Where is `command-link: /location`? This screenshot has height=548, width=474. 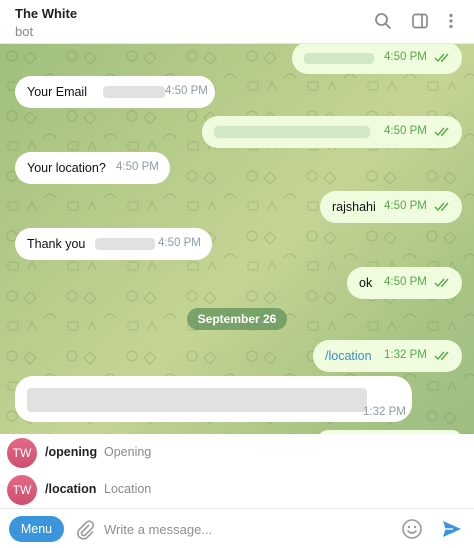
command-link: /location is located at coordinates (348, 356).